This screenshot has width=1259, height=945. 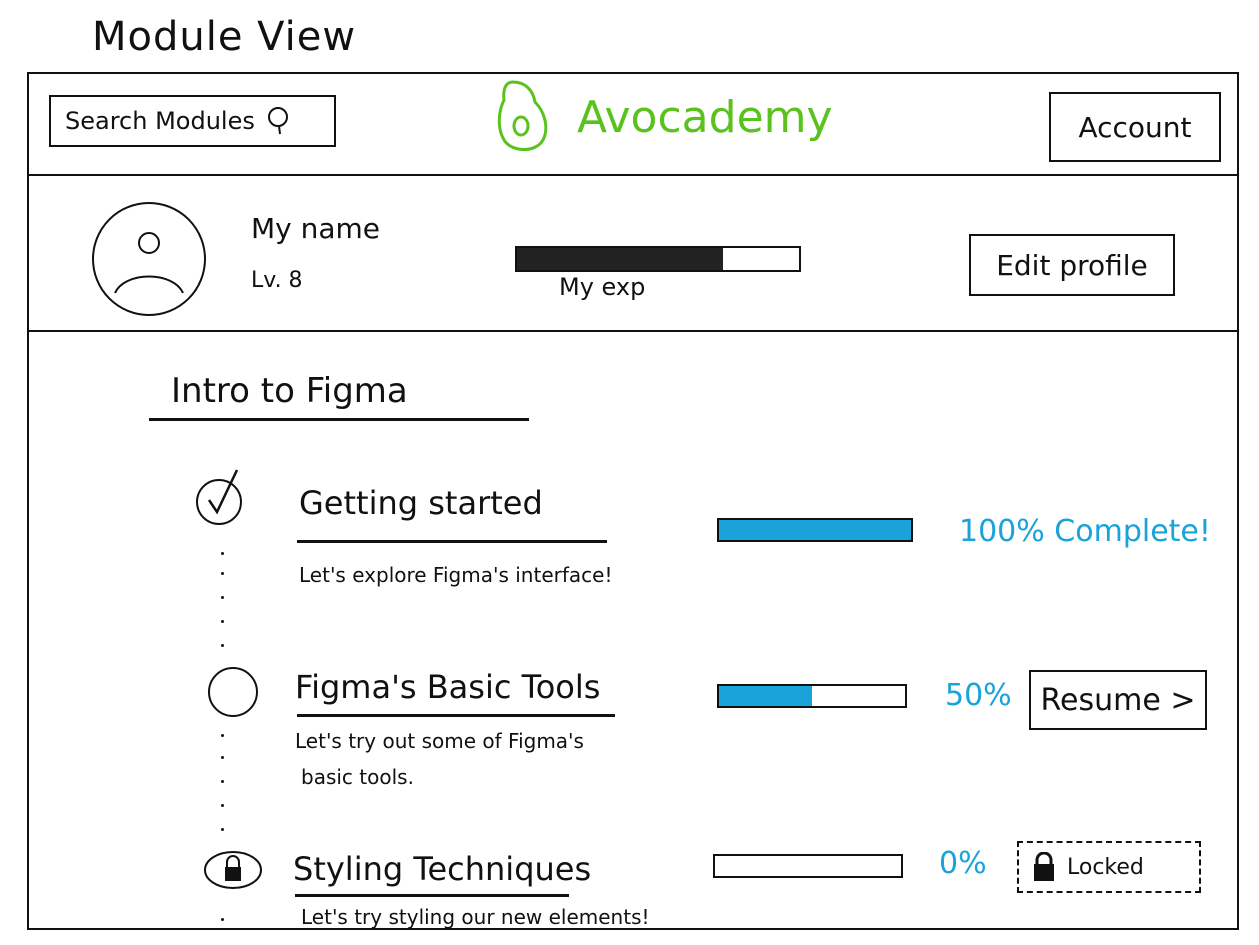 What do you see at coordinates (277, 121) in the screenshot?
I see `search-icon` at bounding box center [277, 121].